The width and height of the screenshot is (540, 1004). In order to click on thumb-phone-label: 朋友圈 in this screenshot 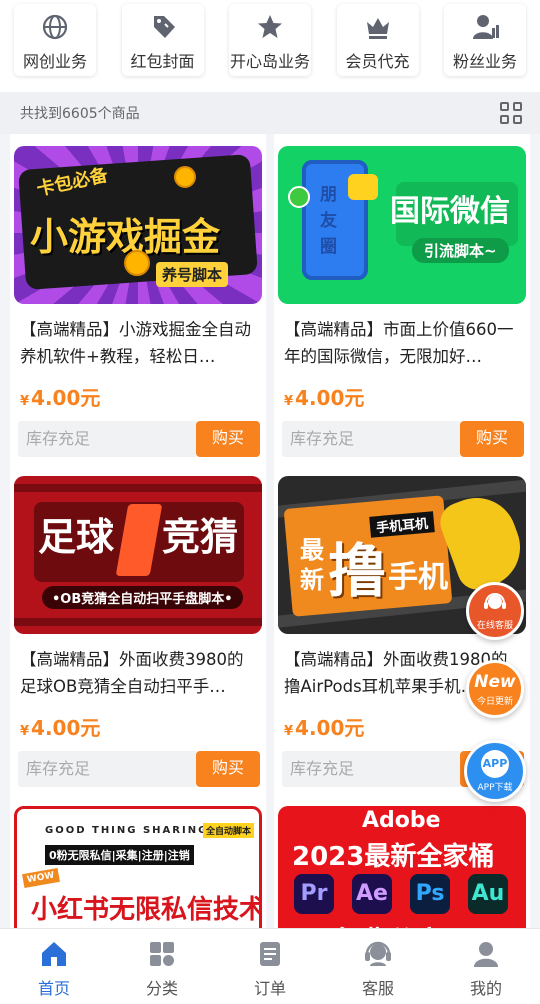, I will do `click(328, 221)`.